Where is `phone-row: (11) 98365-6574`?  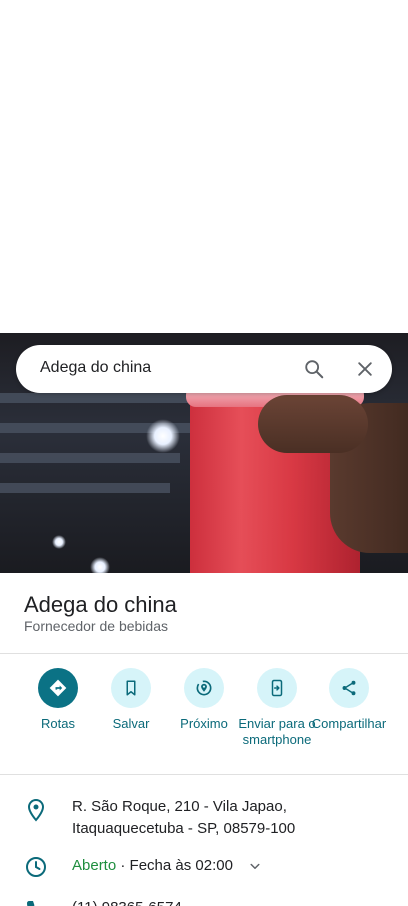 phone-row: (11) 98365-6574 is located at coordinates (204, 901).